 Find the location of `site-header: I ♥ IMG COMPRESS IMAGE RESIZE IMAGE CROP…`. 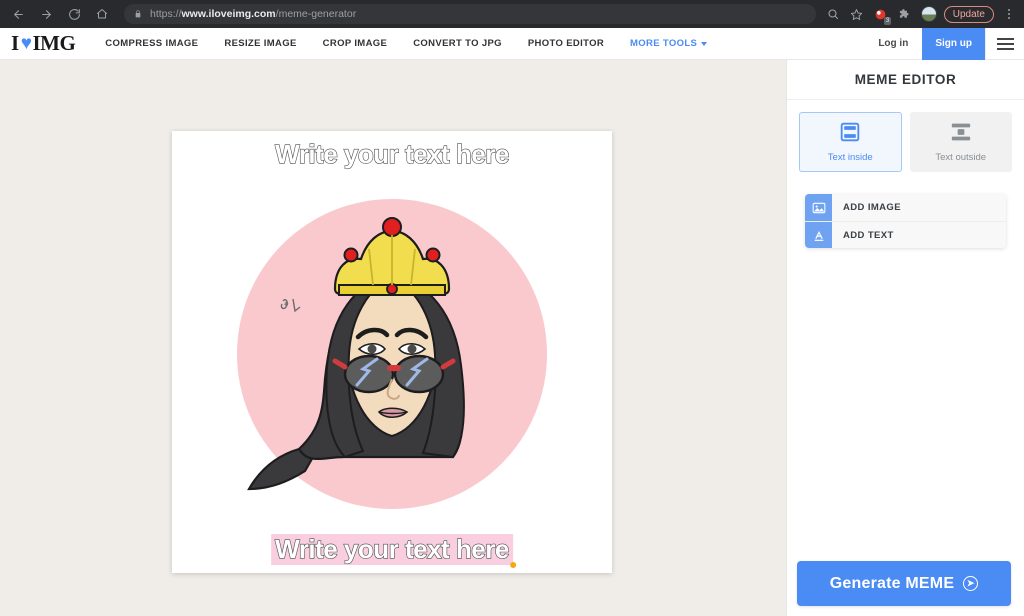

site-header: I ♥ IMG COMPRESS IMAGE RESIZE IMAGE CROP… is located at coordinates (512, 43).